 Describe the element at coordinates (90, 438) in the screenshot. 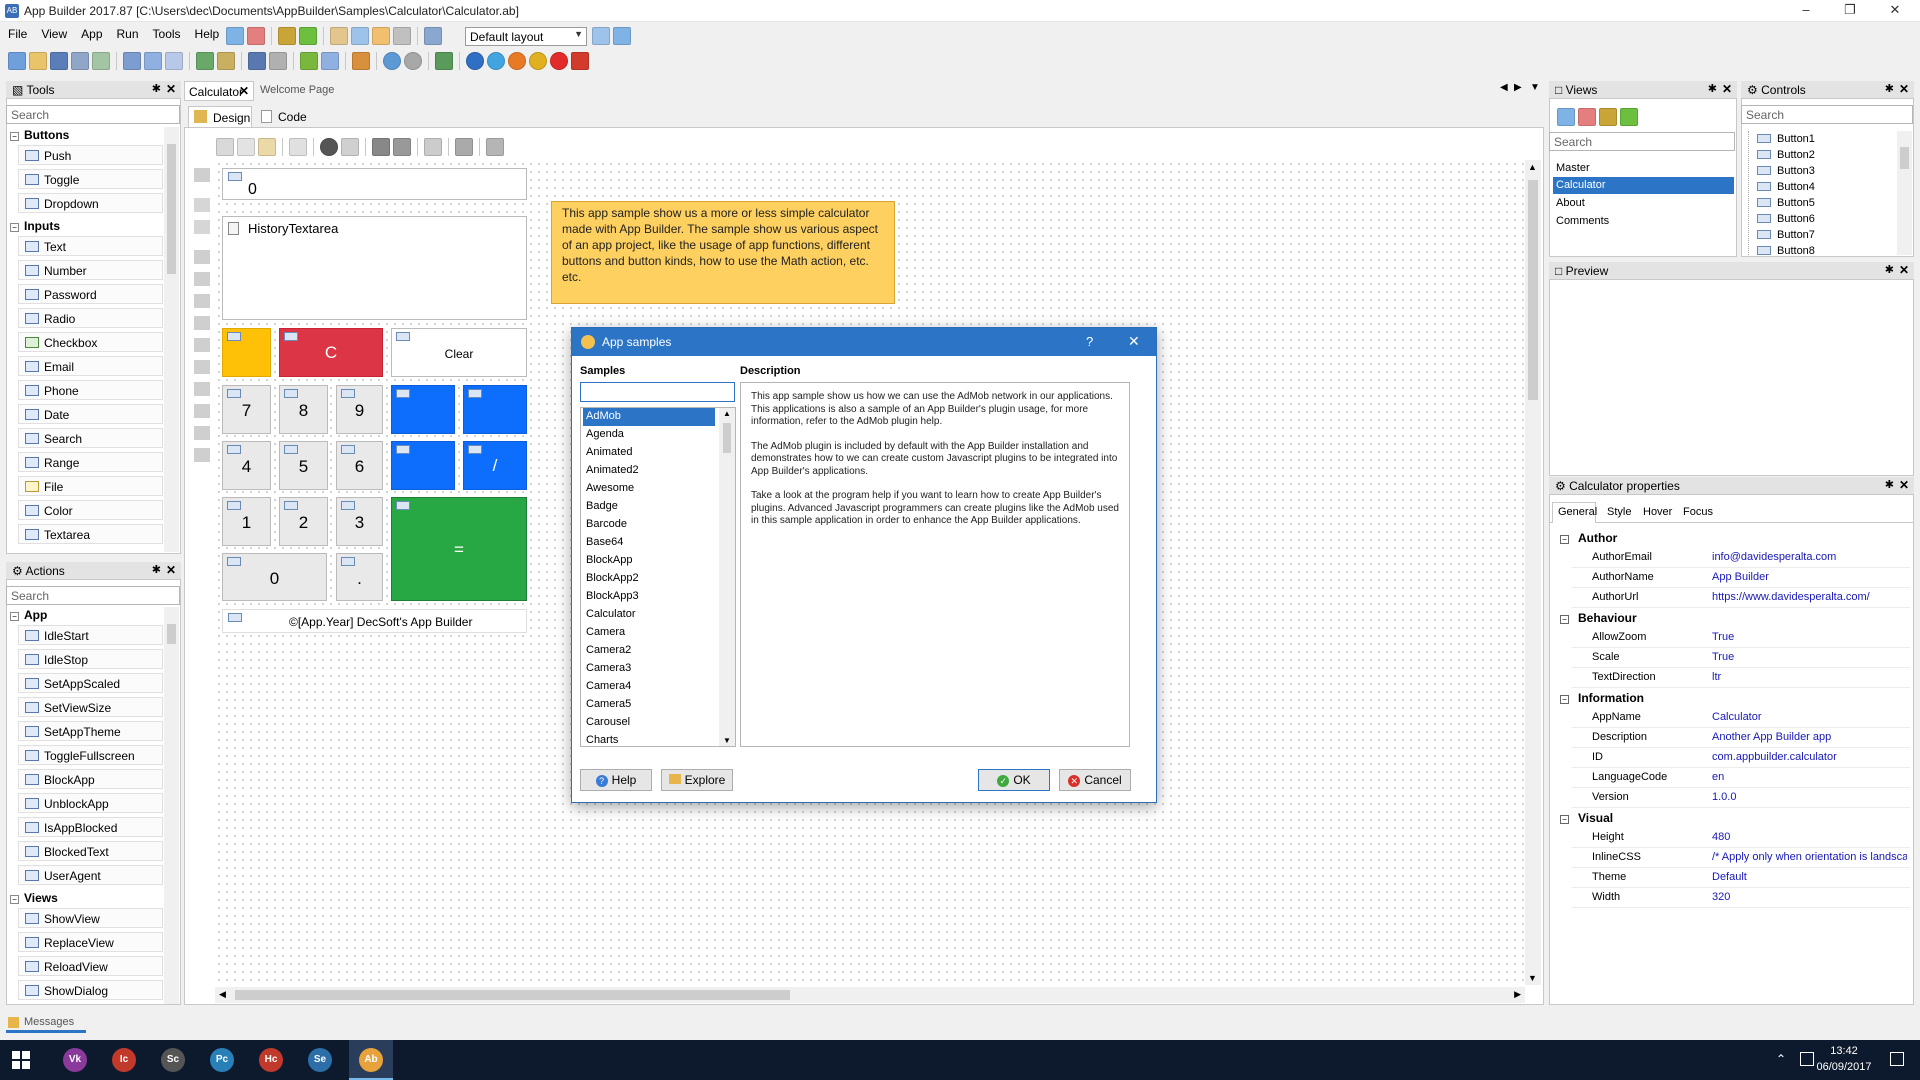

I see `tool-search: Search` at that location.